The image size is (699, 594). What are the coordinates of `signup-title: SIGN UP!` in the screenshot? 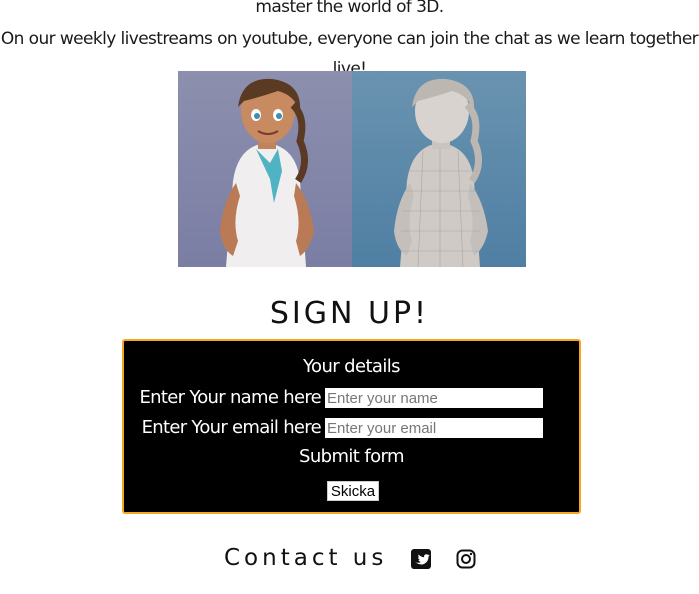 It's located at (349, 313).